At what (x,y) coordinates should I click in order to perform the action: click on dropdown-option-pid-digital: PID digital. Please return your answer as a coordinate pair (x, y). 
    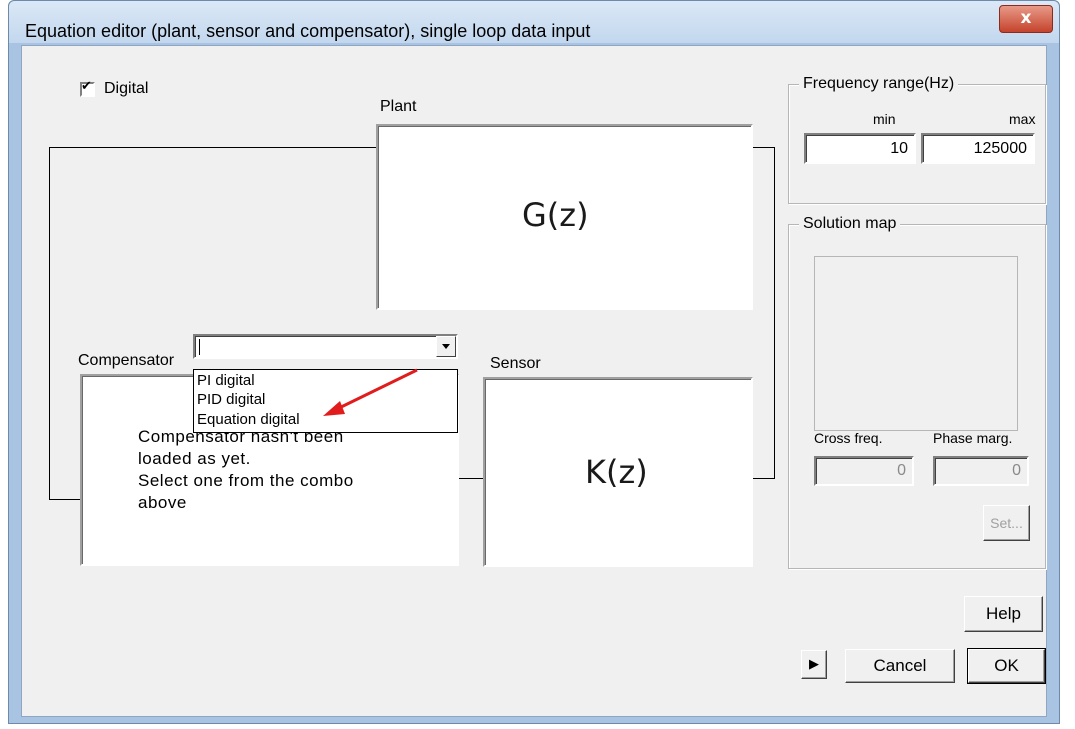
    Looking at the image, I should click on (231, 400).